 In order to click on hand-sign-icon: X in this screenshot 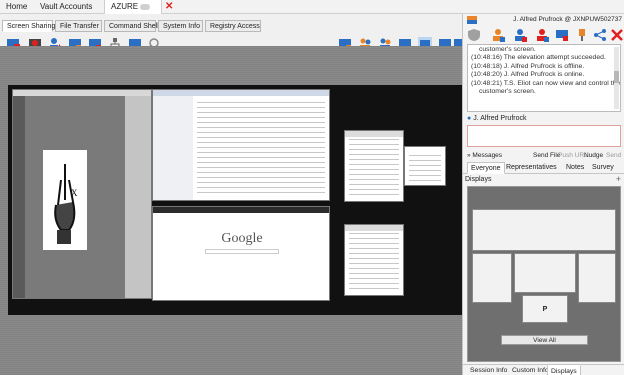, I will do `click(66, 204)`.